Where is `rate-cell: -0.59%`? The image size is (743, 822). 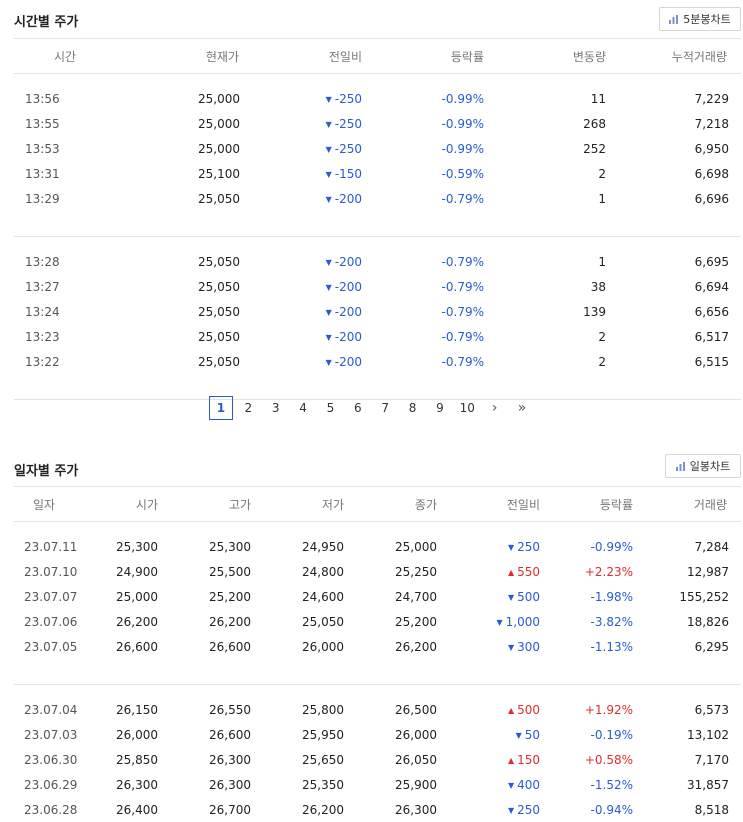 rate-cell: -0.59% is located at coordinates (462, 173).